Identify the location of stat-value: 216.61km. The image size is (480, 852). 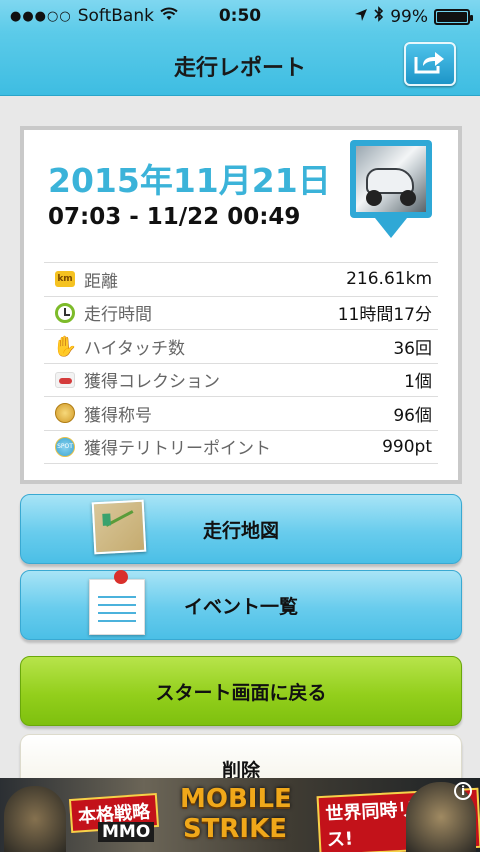
(389, 279).